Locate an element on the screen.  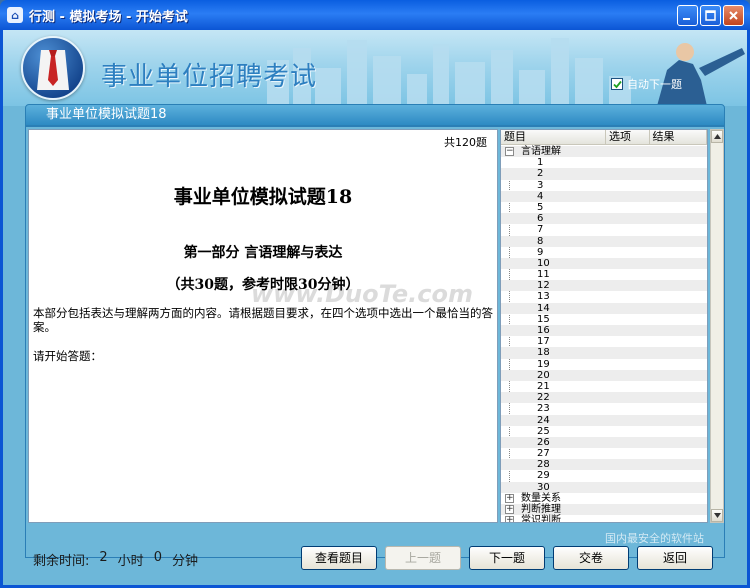
tree-item: 16 is located at coordinates (604, 331).